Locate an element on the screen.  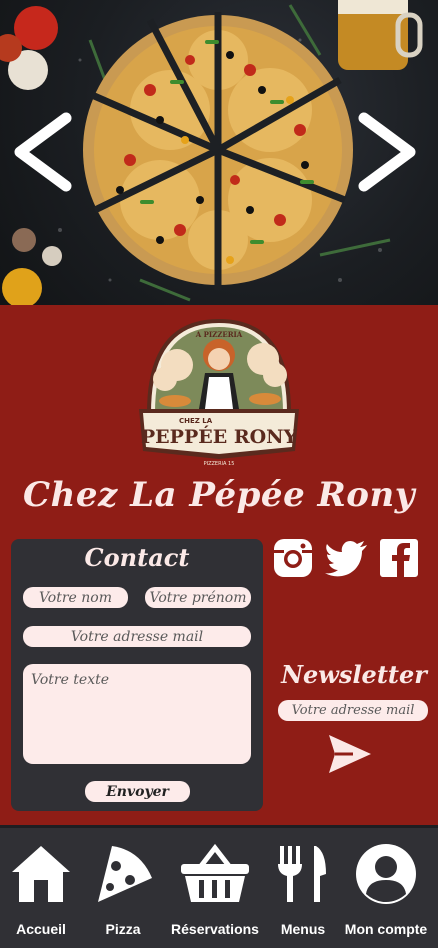
newsletter-email-input: Votre adresse mail is located at coordinates (353, 710).